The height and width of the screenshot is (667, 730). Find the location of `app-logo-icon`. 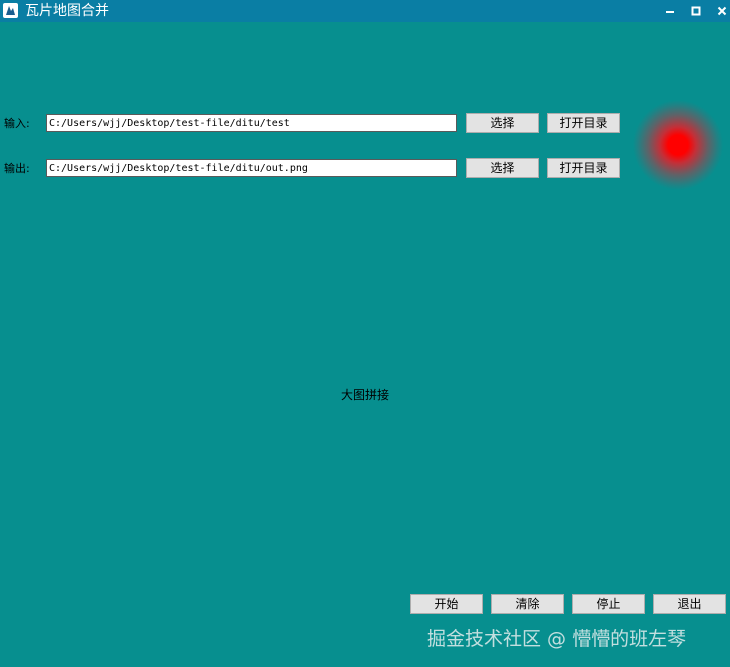

app-logo-icon is located at coordinates (10, 10).